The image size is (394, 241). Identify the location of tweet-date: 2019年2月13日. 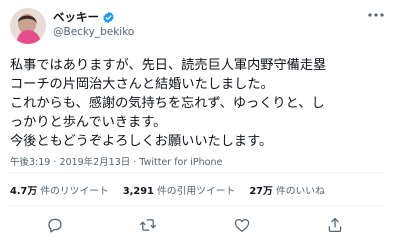
(94, 162).